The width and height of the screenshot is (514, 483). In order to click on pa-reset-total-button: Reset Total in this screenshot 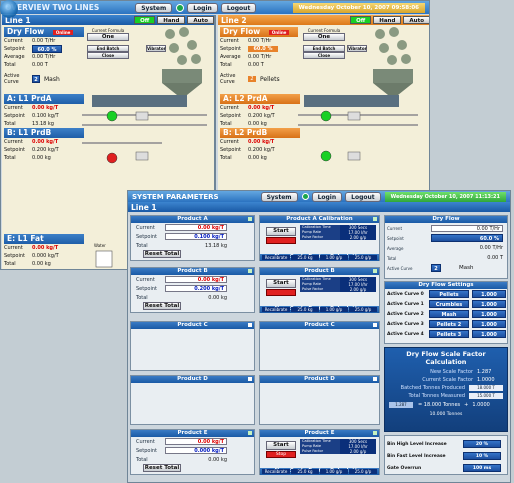, I will do `click(162, 254)`.